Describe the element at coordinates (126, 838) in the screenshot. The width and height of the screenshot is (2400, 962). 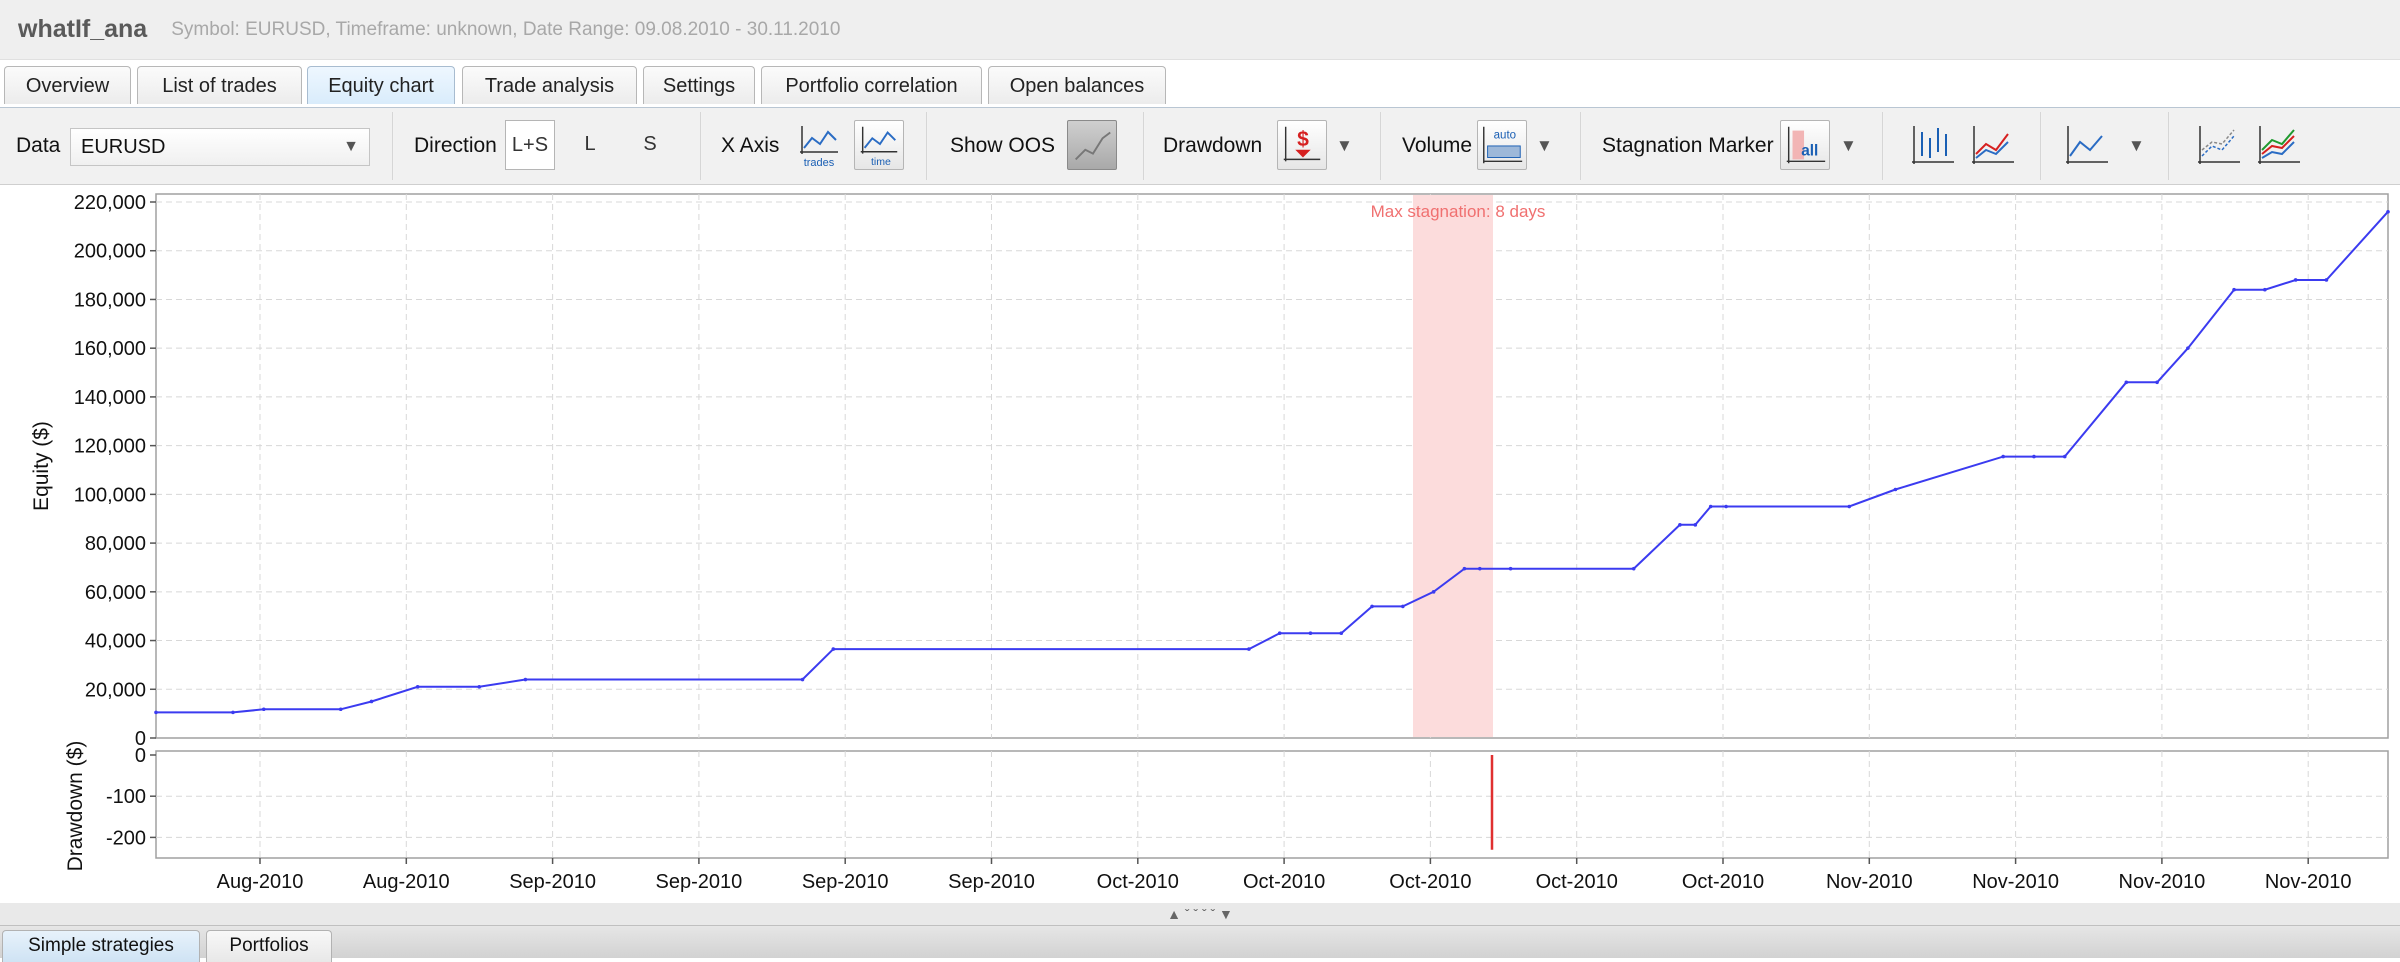
I see `y-tick-label: -200` at that location.